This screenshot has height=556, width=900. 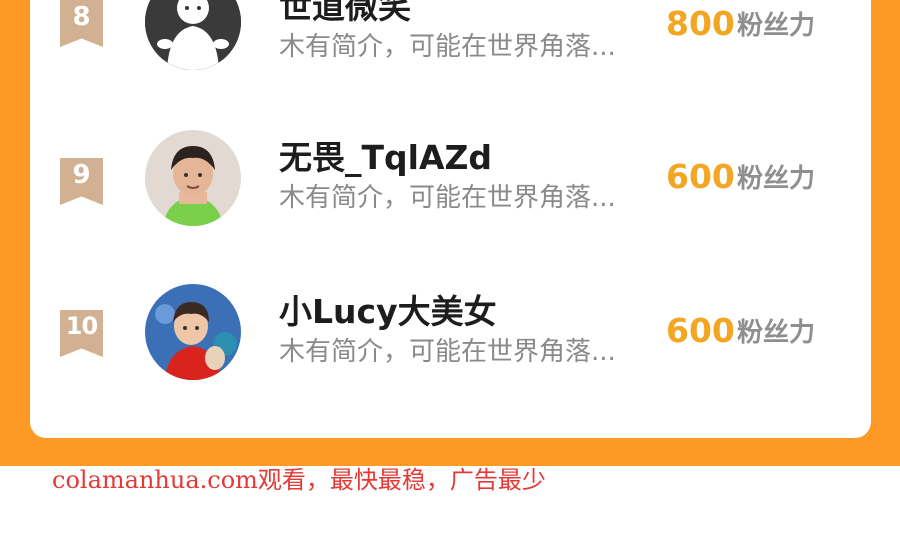 I want to click on user-name: 无畏_TqlAZd, so click(x=385, y=158).